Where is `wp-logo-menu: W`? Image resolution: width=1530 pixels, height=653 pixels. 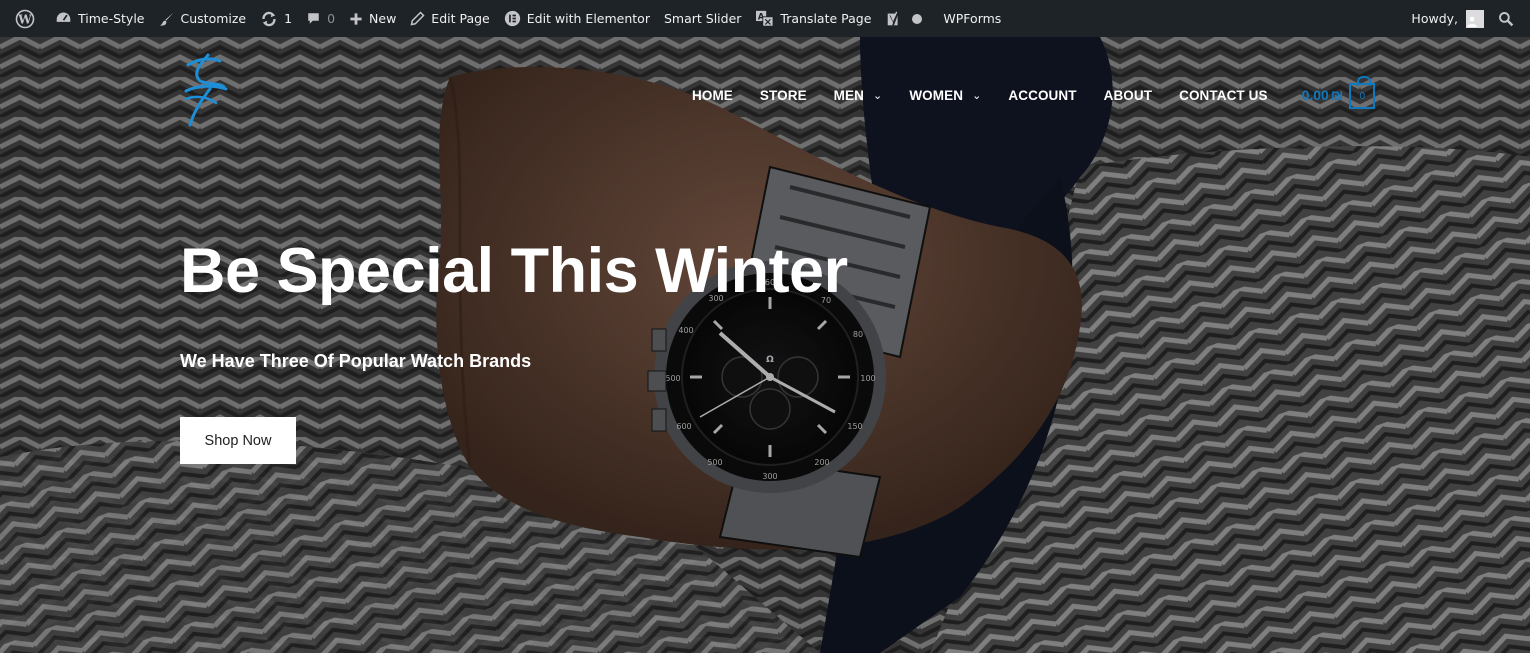 wp-logo-menu: W is located at coordinates (28, 18).